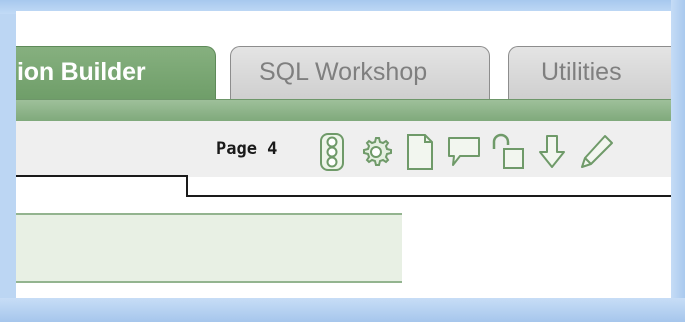 The height and width of the screenshot is (322, 685). Describe the element at coordinates (552, 152) in the screenshot. I see `export-arrow-icon` at that location.